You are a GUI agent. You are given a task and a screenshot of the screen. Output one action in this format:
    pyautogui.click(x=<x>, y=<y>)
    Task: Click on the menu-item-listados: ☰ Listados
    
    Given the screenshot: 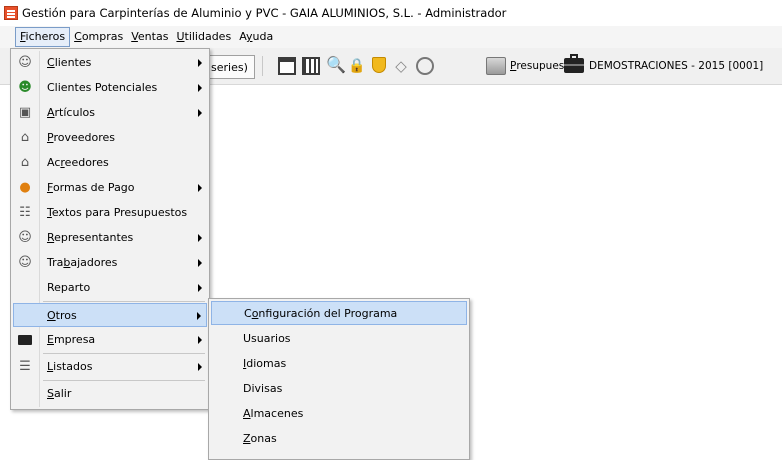 What is the action you would take?
    pyautogui.click(x=110, y=367)
    